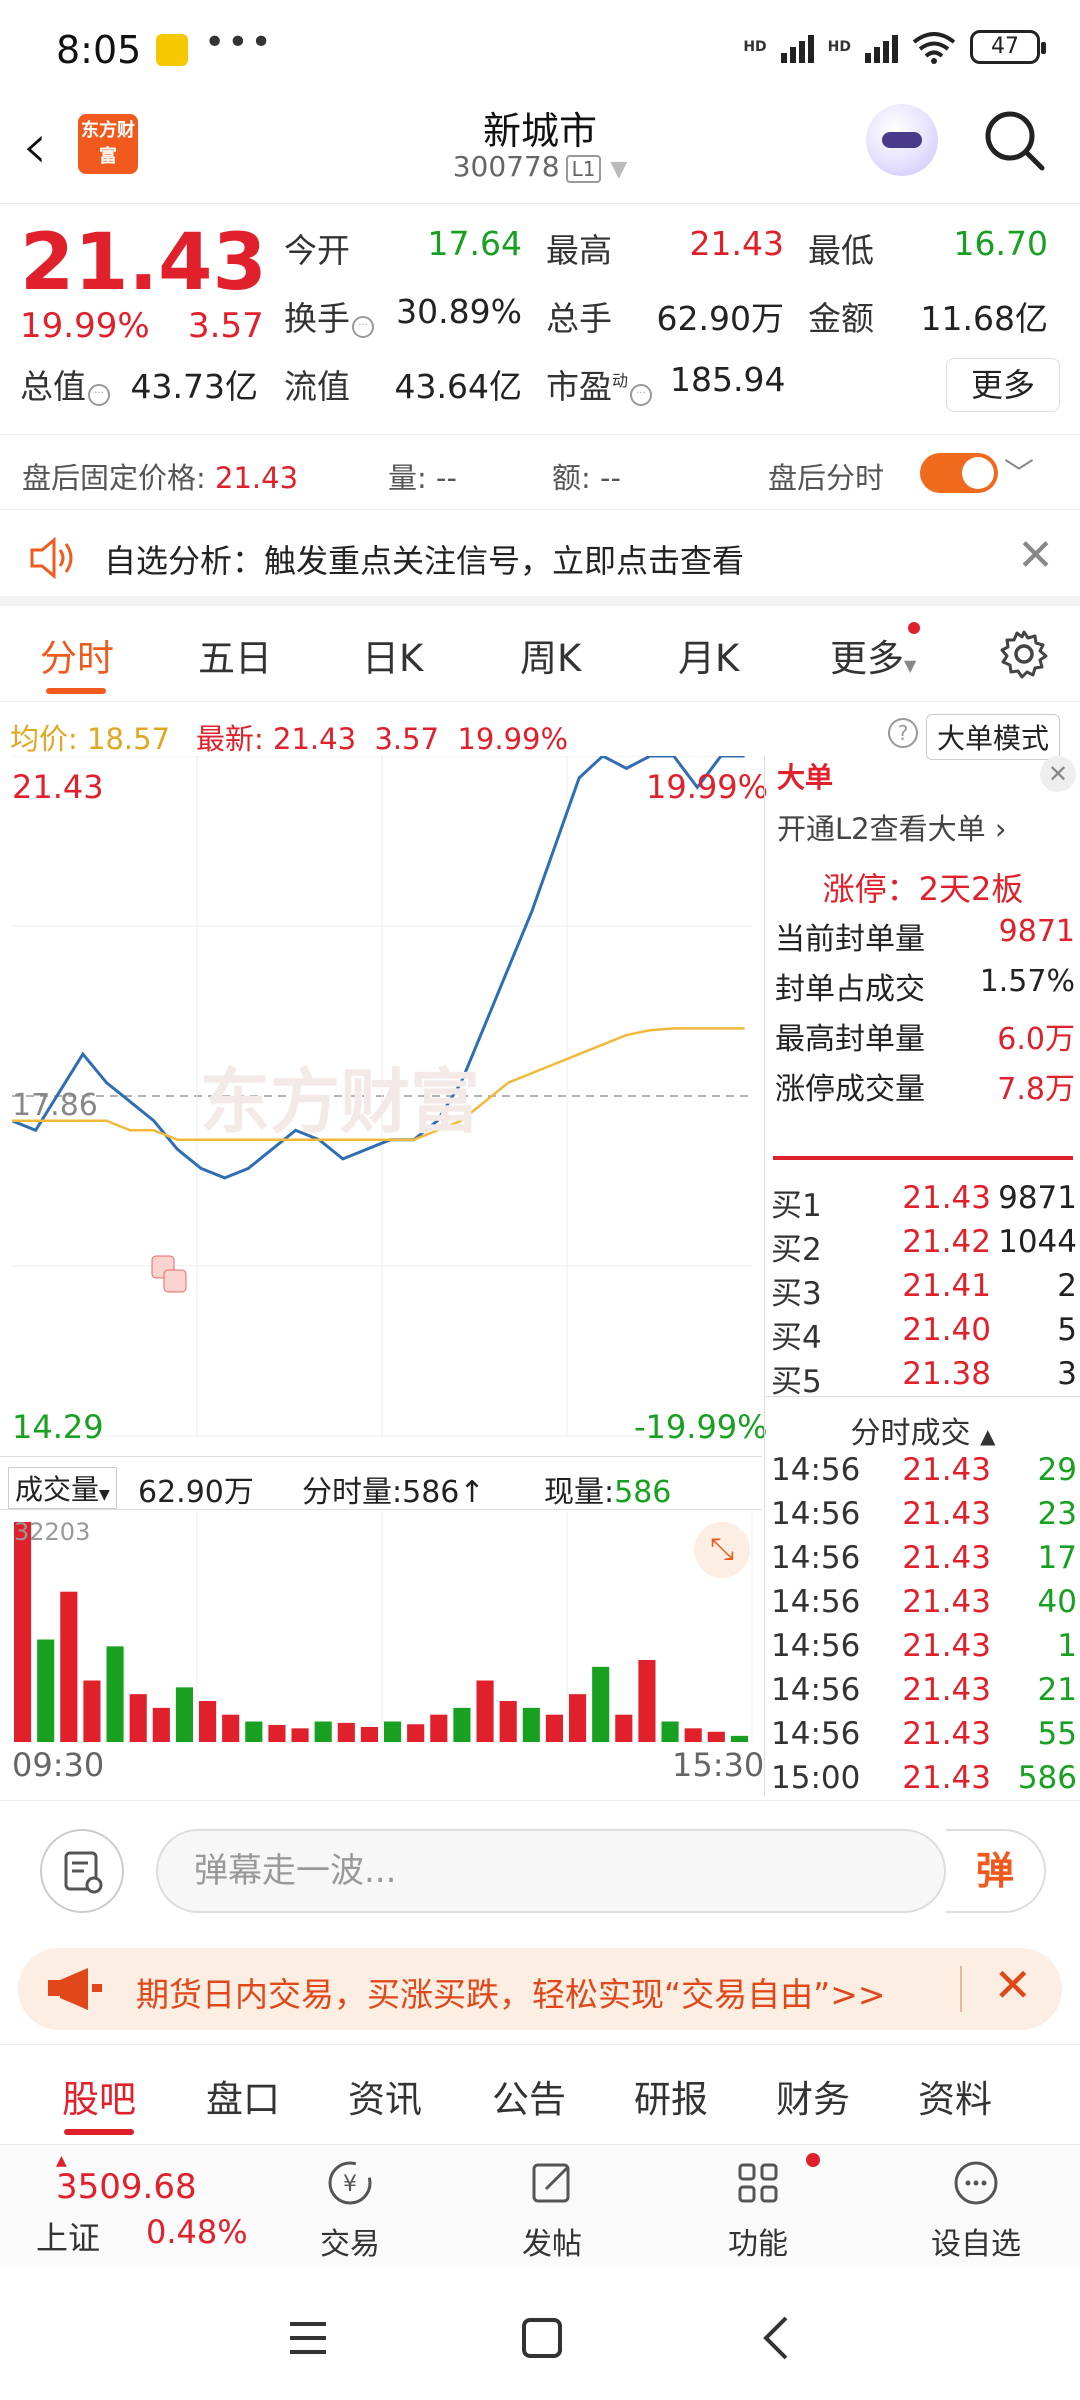 This screenshot has width=1080, height=2400. I want to click on danmaku-send-button: 弹, so click(996, 1871).